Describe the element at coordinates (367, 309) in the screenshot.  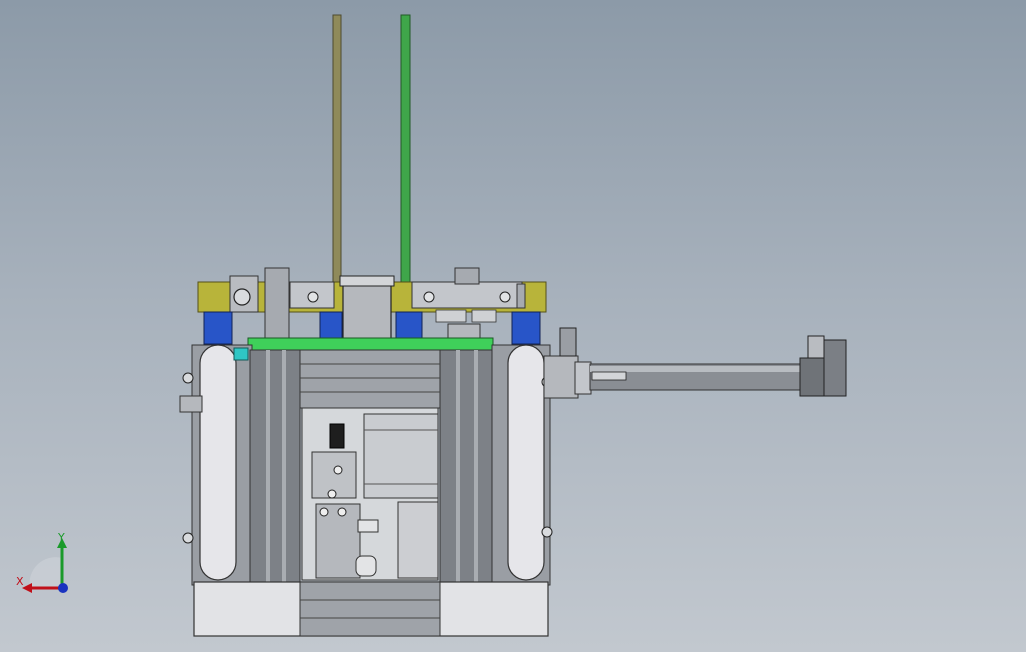
I see `central-clamp-block` at that location.